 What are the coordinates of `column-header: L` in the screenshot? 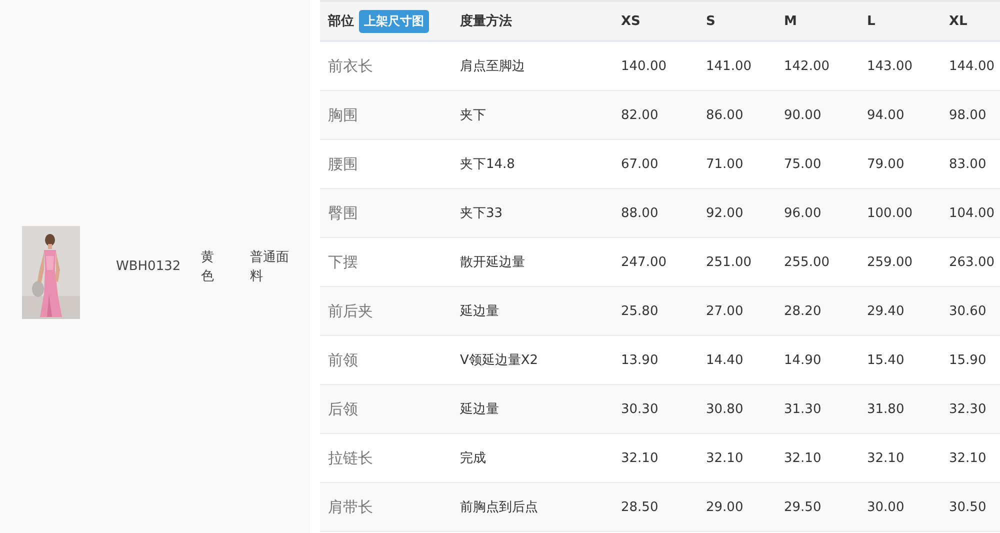 It's located at (871, 21).